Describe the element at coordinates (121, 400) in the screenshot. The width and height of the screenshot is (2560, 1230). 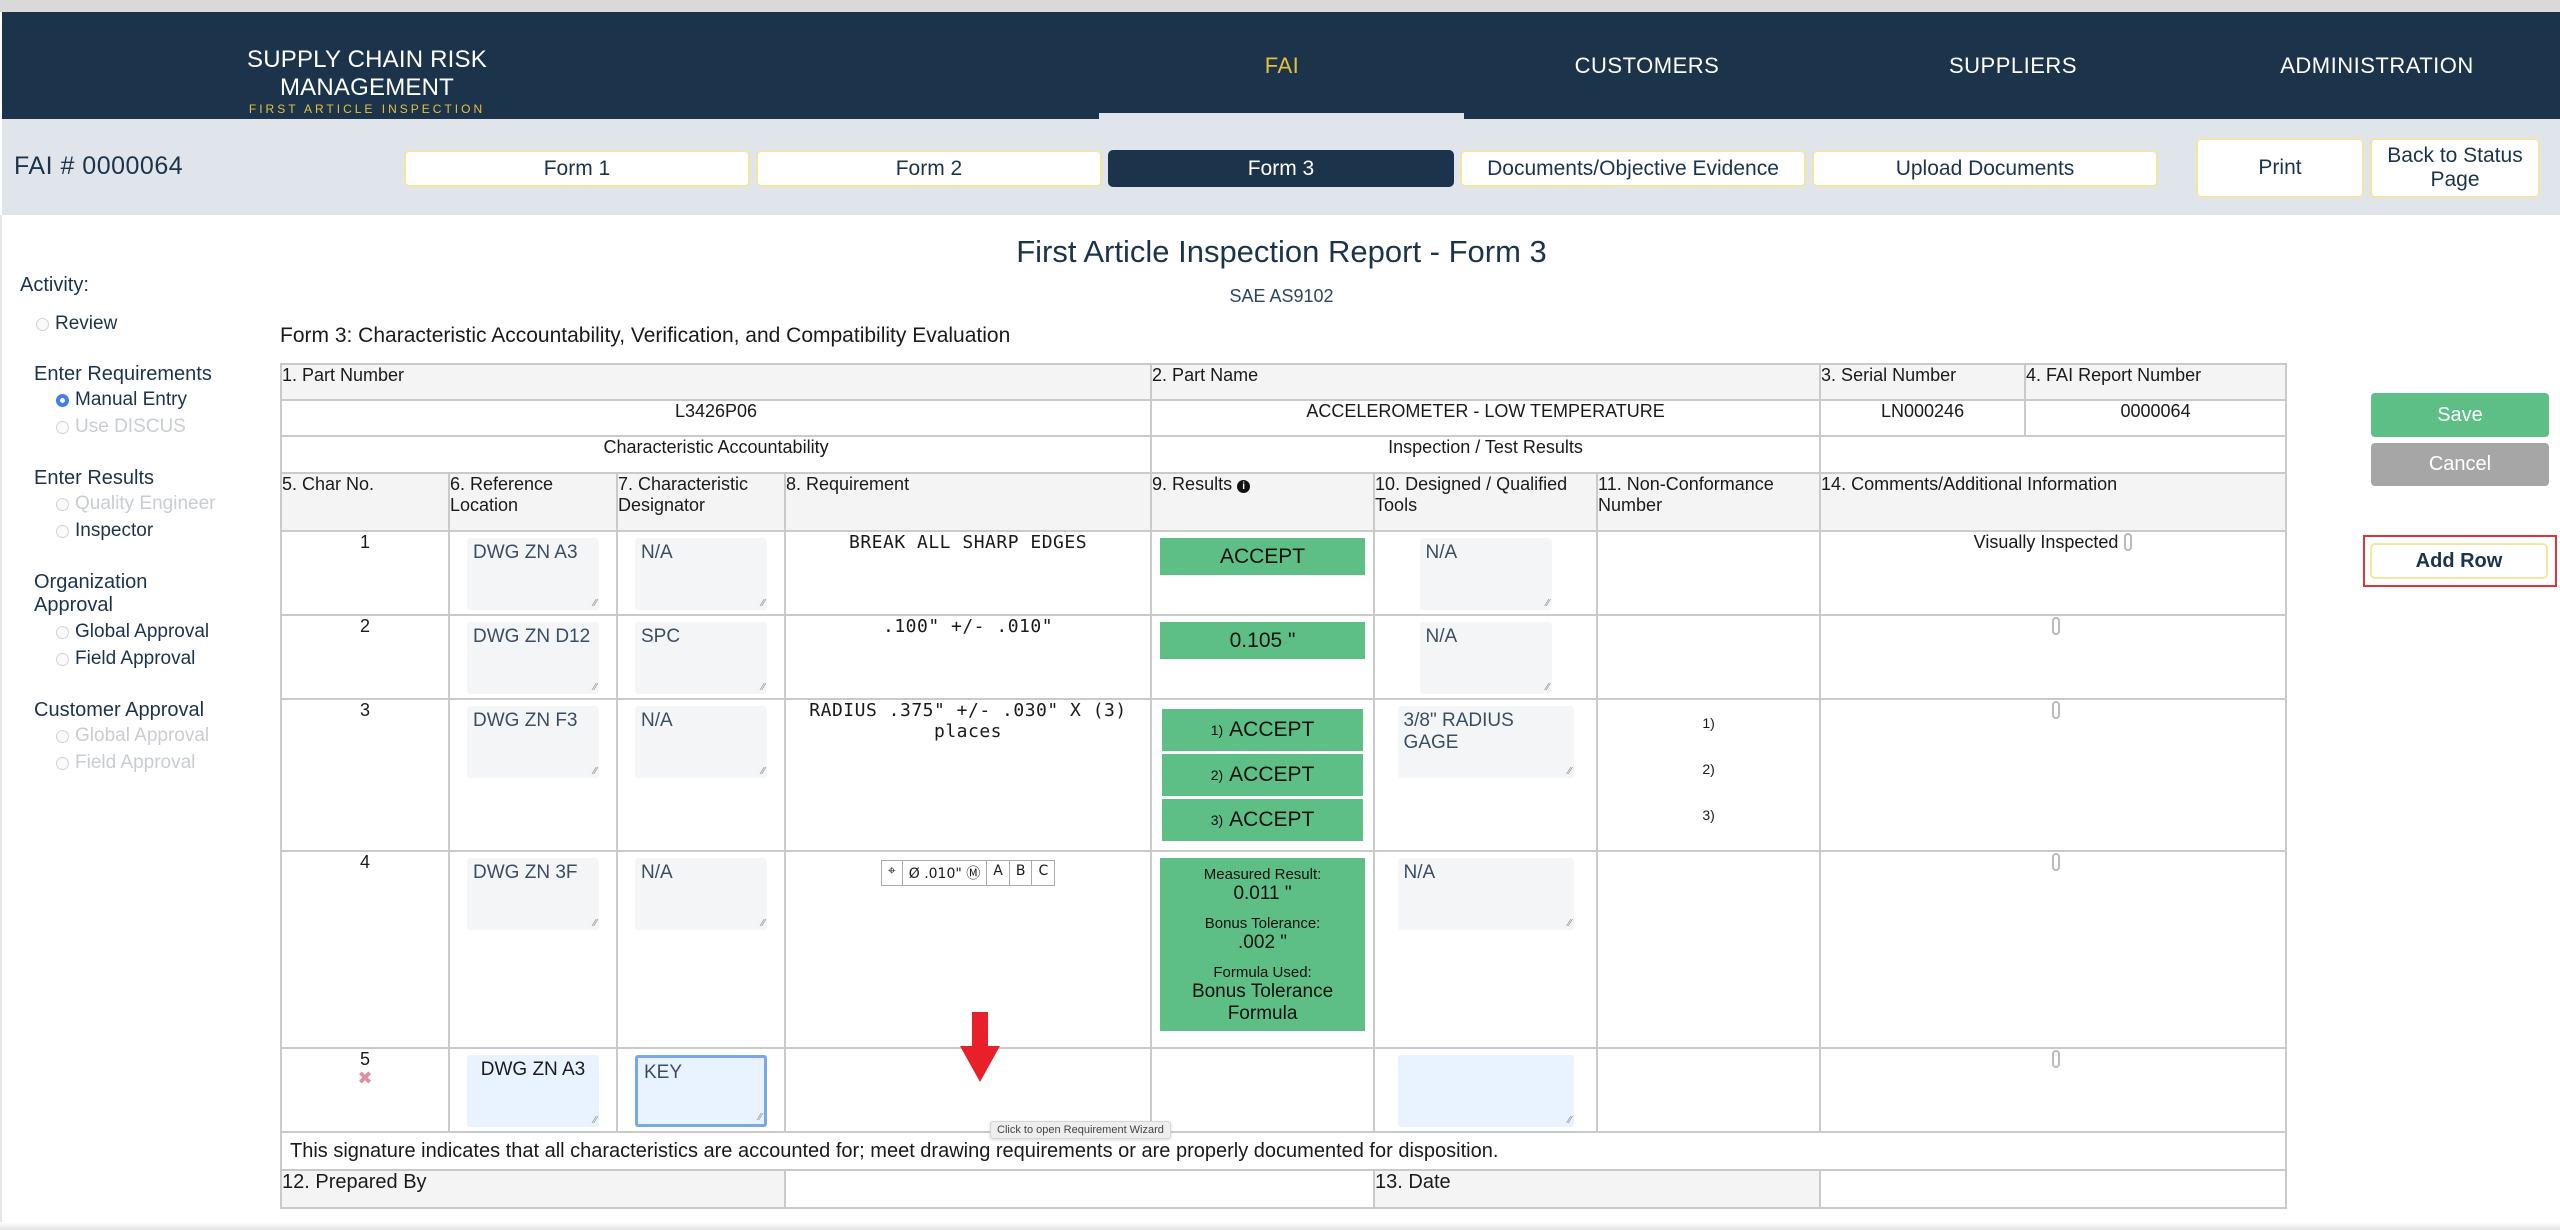
I see `radio-manual-entry: Manual Entry` at that location.